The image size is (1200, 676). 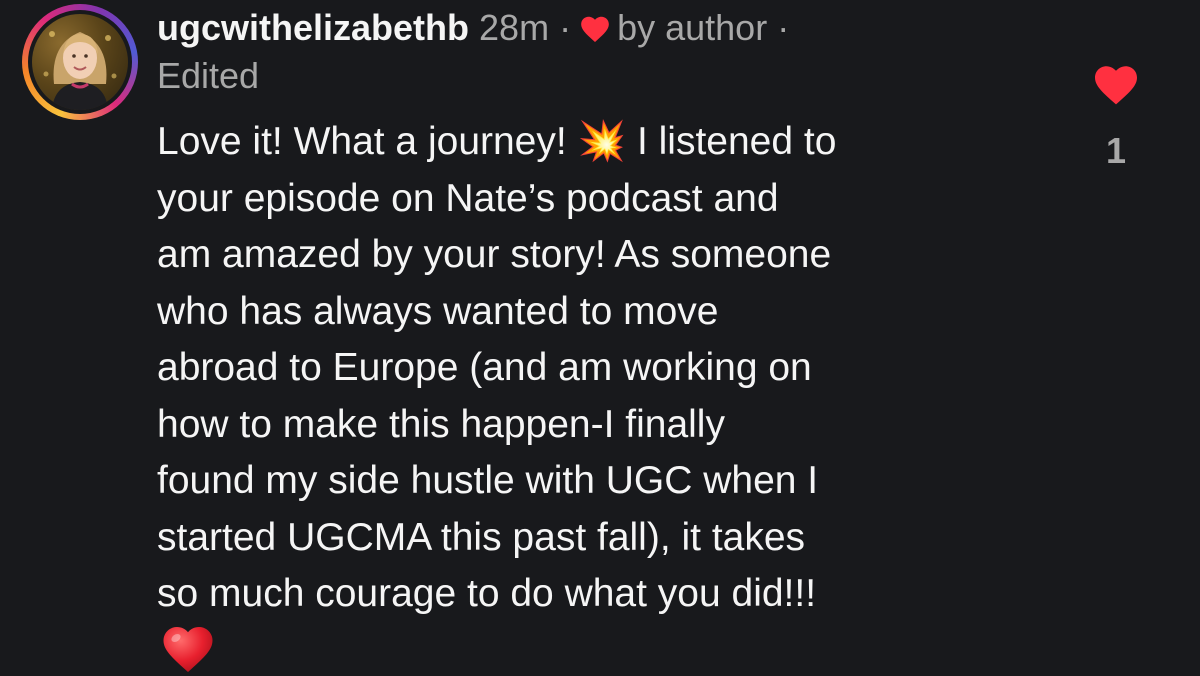 I want to click on avatar-photo, so click(x=80, y=70).